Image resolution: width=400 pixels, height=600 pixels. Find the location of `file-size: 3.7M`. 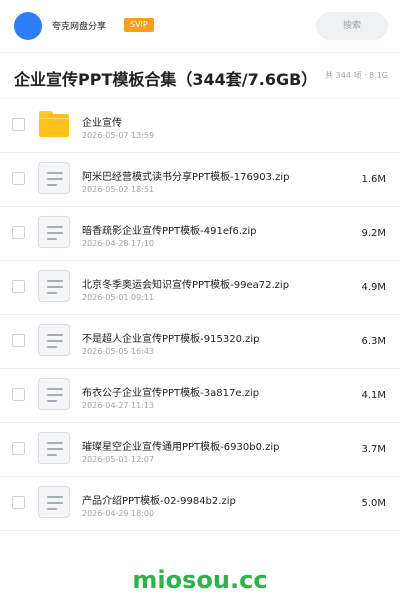

file-size: 3.7M is located at coordinates (373, 449).